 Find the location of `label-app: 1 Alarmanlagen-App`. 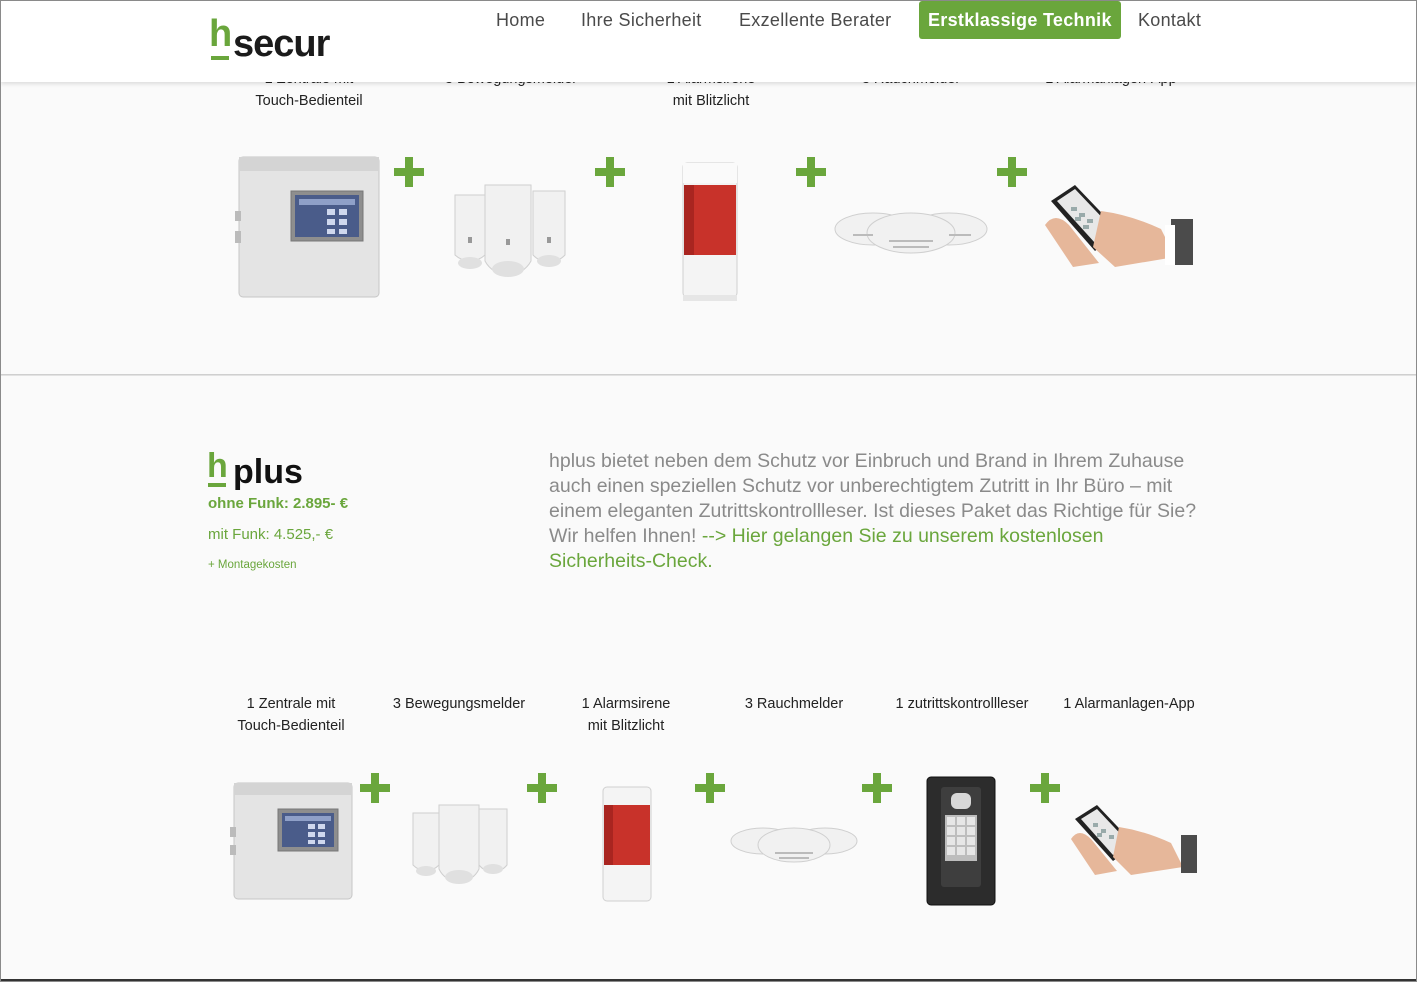

label-app: 1 Alarmanlagen-App is located at coordinates (1129, 704).